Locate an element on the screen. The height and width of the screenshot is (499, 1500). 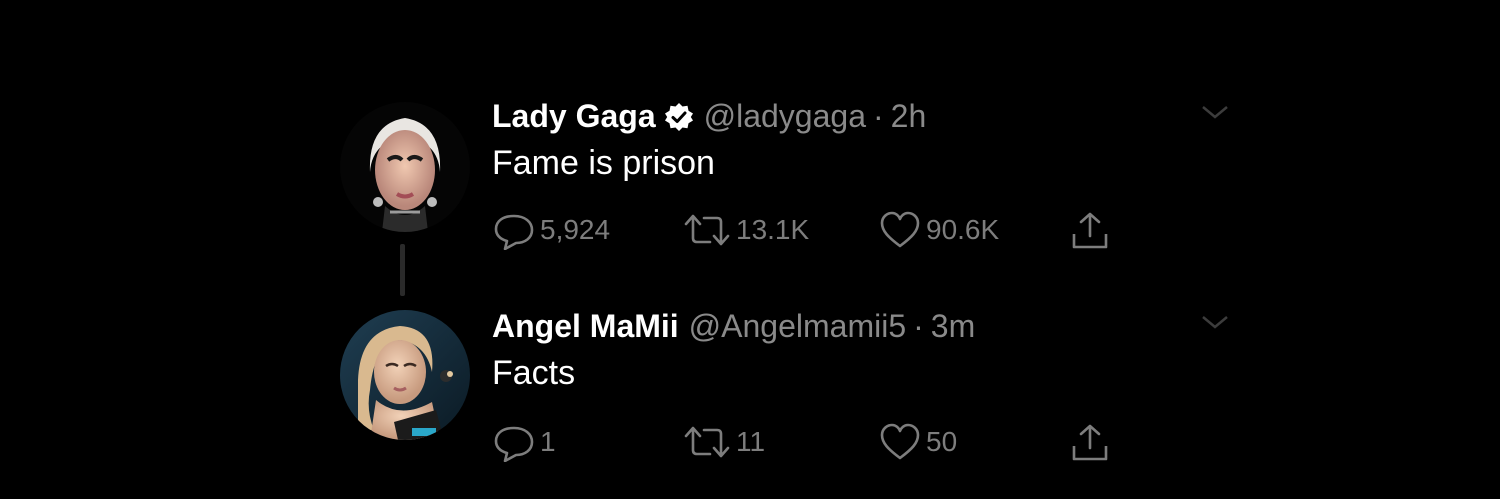
reply-button: 1 is located at coordinates (524, 442).